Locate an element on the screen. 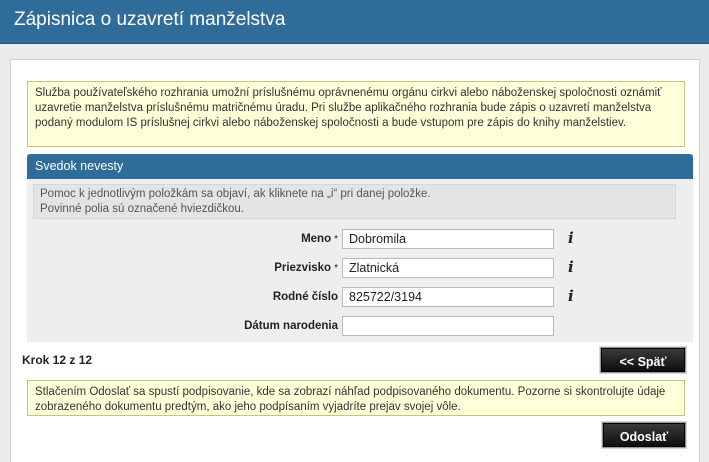 This screenshot has width=709, height=462. row-first-name: Meno* i is located at coordinates (360, 240).